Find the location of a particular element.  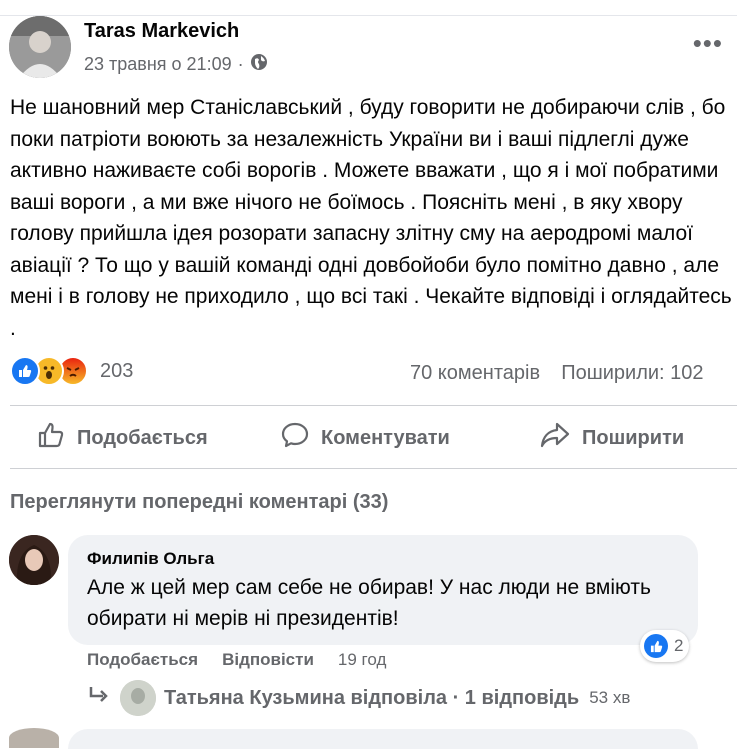

comment-button: Коментувати is located at coordinates (365, 438).